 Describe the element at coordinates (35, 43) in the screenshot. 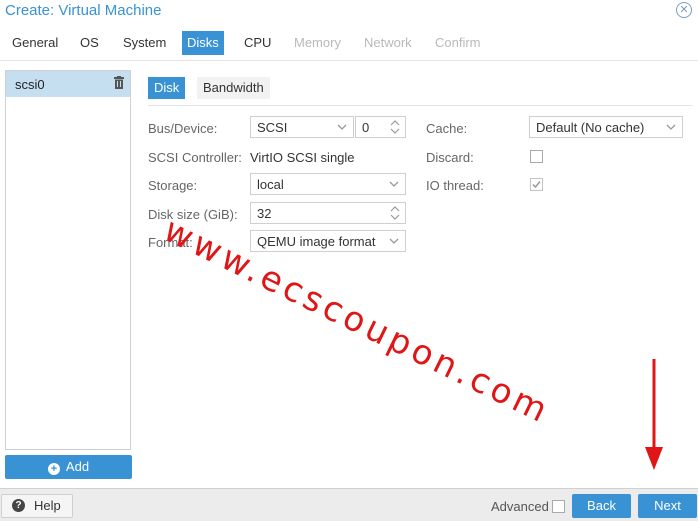

I see `tab-general: General` at that location.